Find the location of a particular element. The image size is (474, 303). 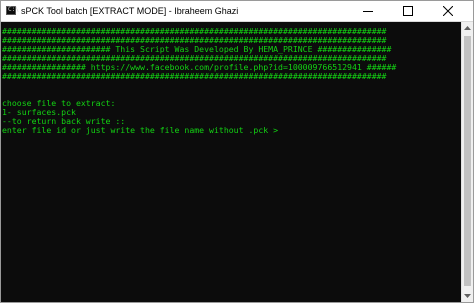

scroll-up-icon is located at coordinates (467, 28).